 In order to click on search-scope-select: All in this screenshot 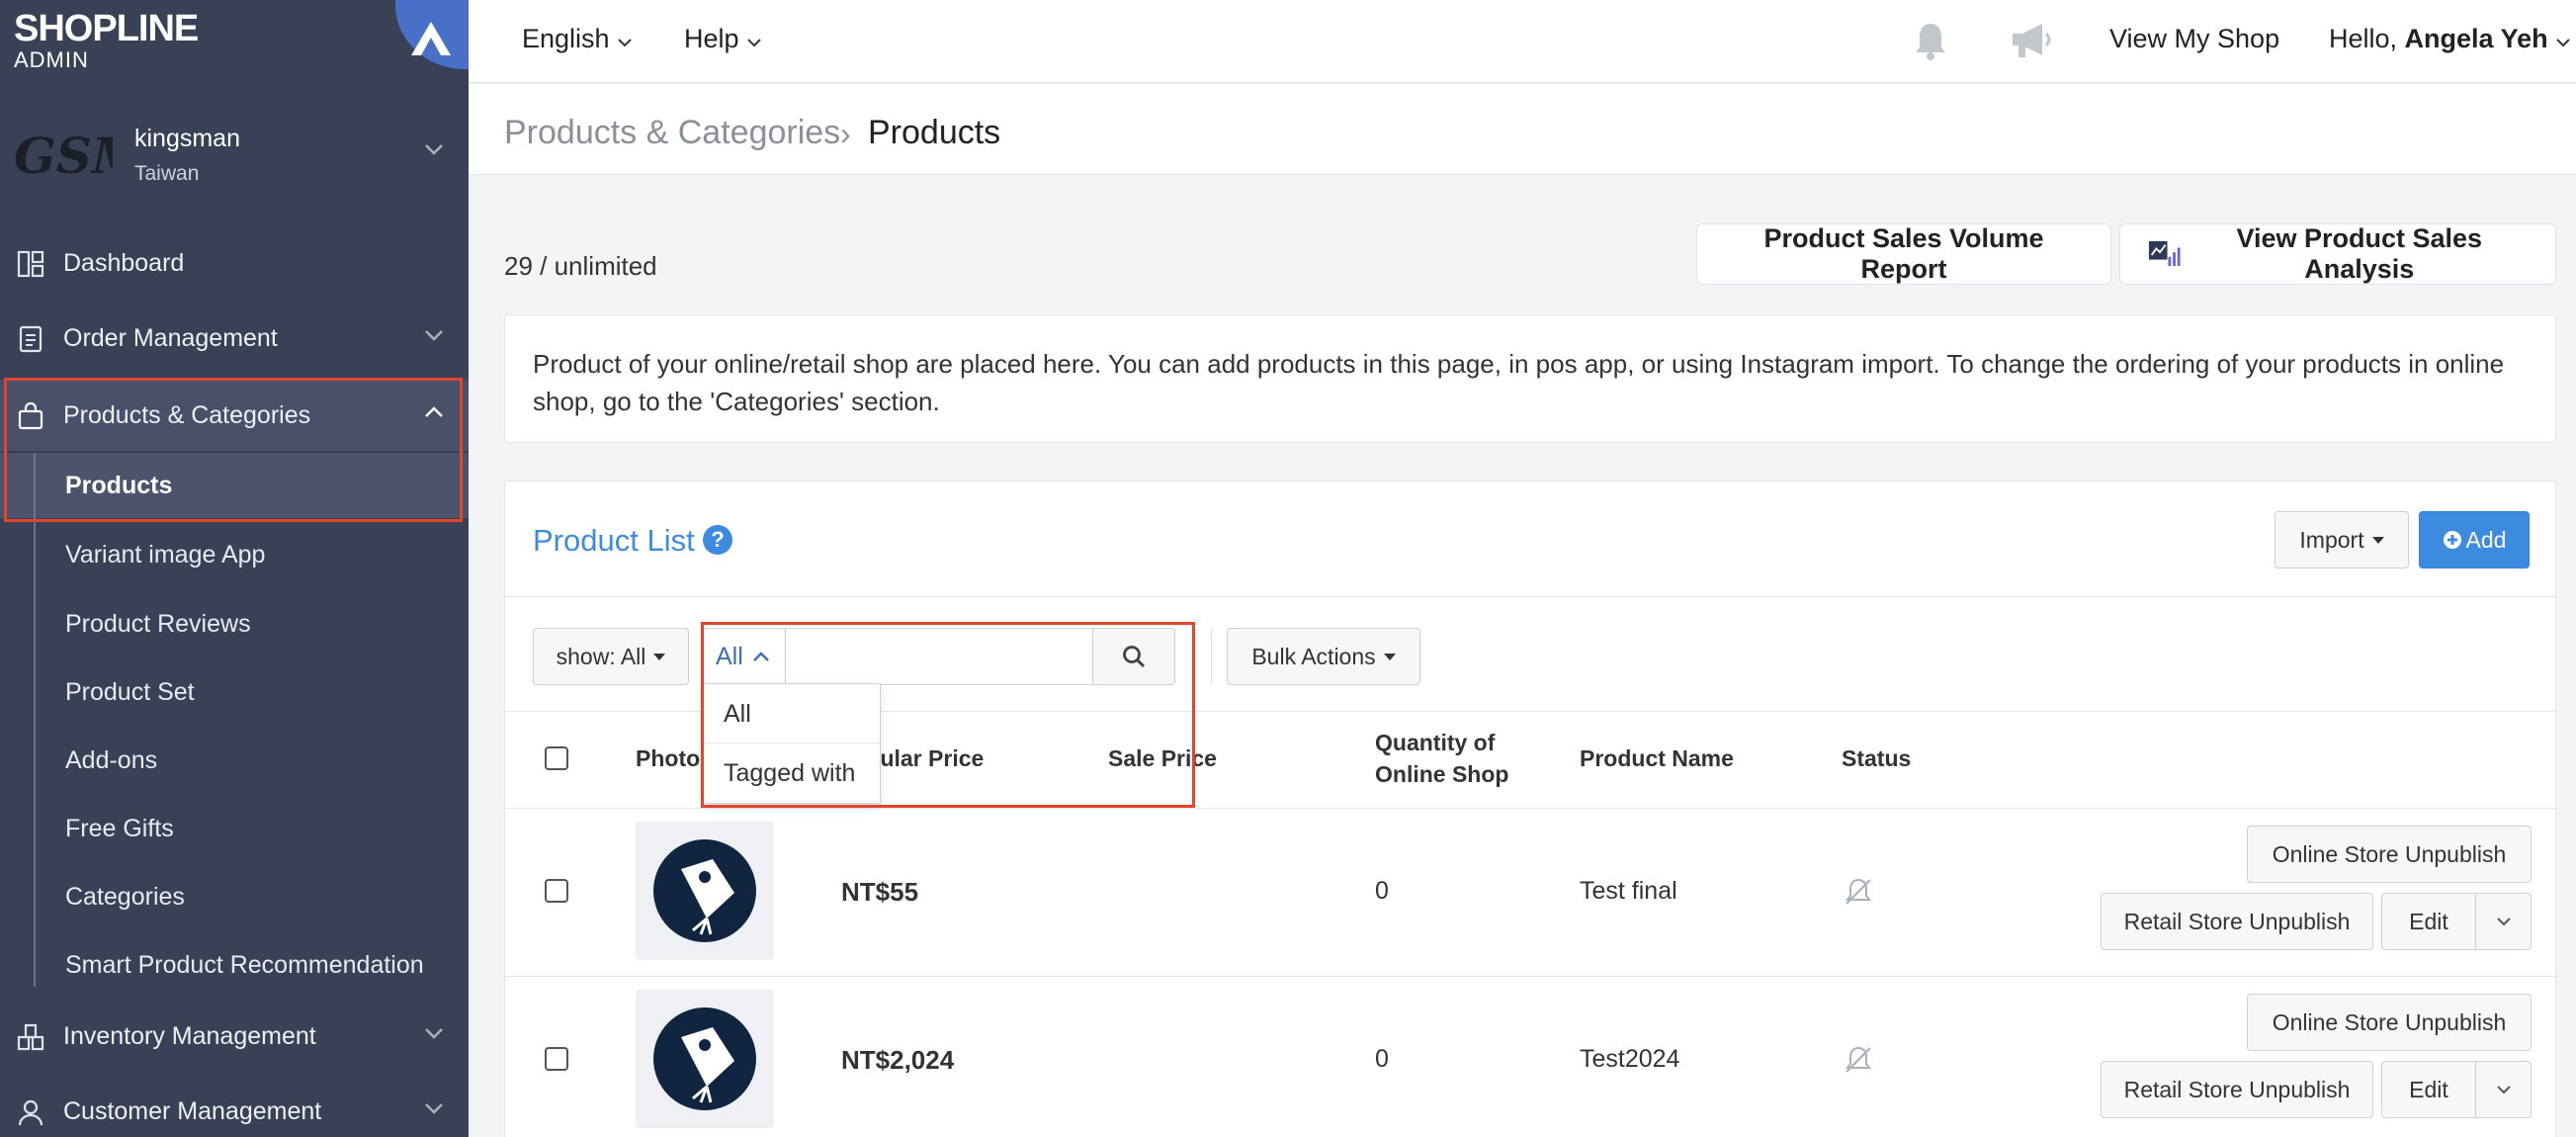, I will do `click(744, 656)`.